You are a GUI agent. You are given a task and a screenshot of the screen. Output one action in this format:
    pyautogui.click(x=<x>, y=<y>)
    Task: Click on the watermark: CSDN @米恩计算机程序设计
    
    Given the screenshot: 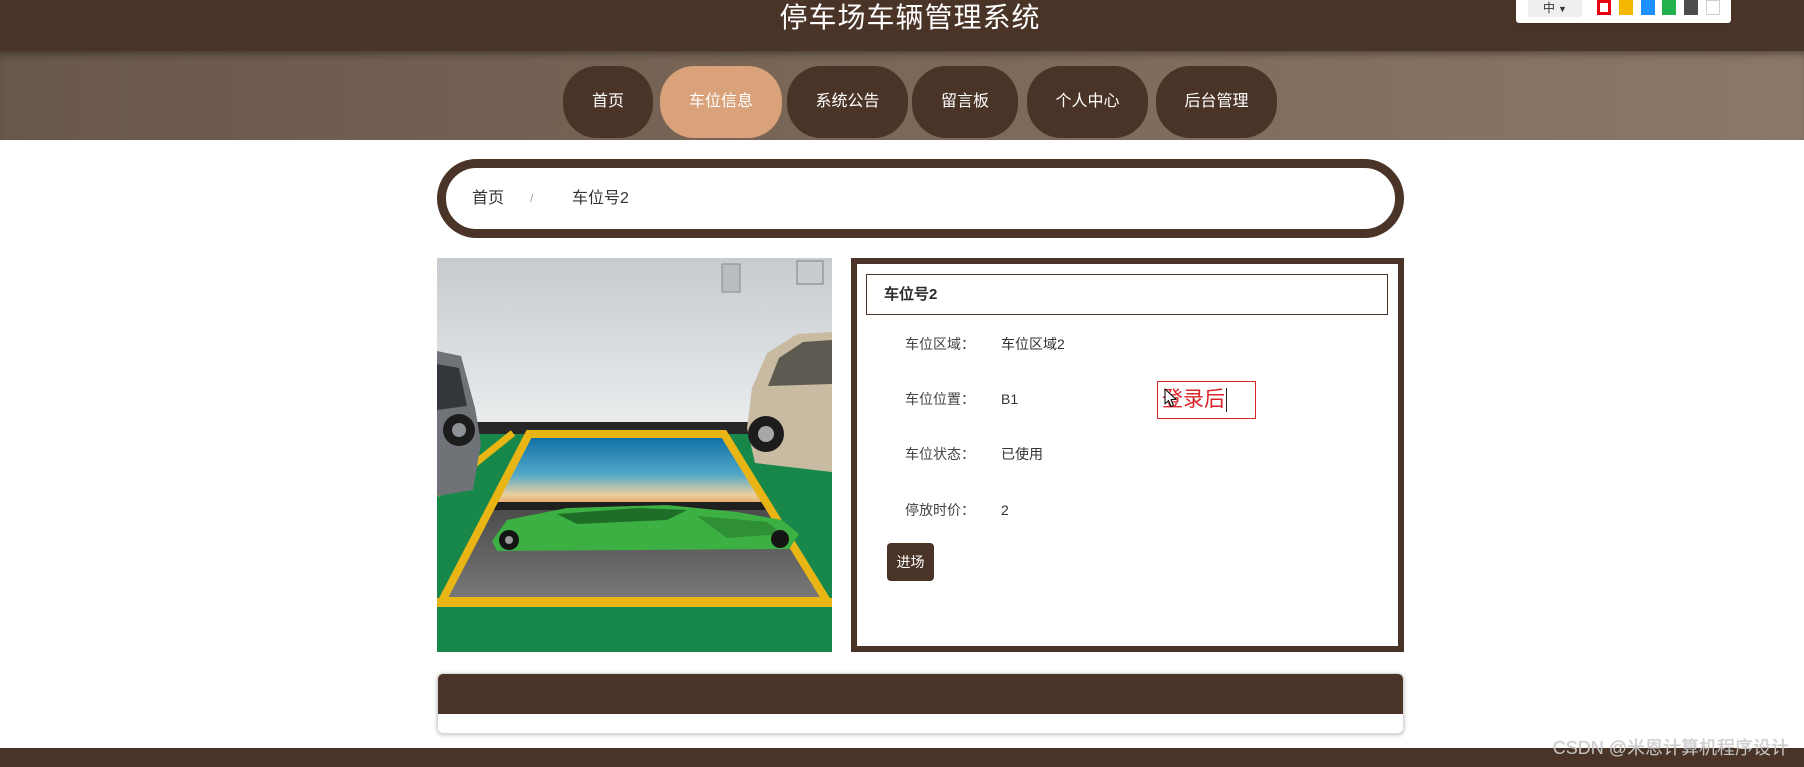 What is the action you would take?
    pyautogui.click(x=1670, y=748)
    